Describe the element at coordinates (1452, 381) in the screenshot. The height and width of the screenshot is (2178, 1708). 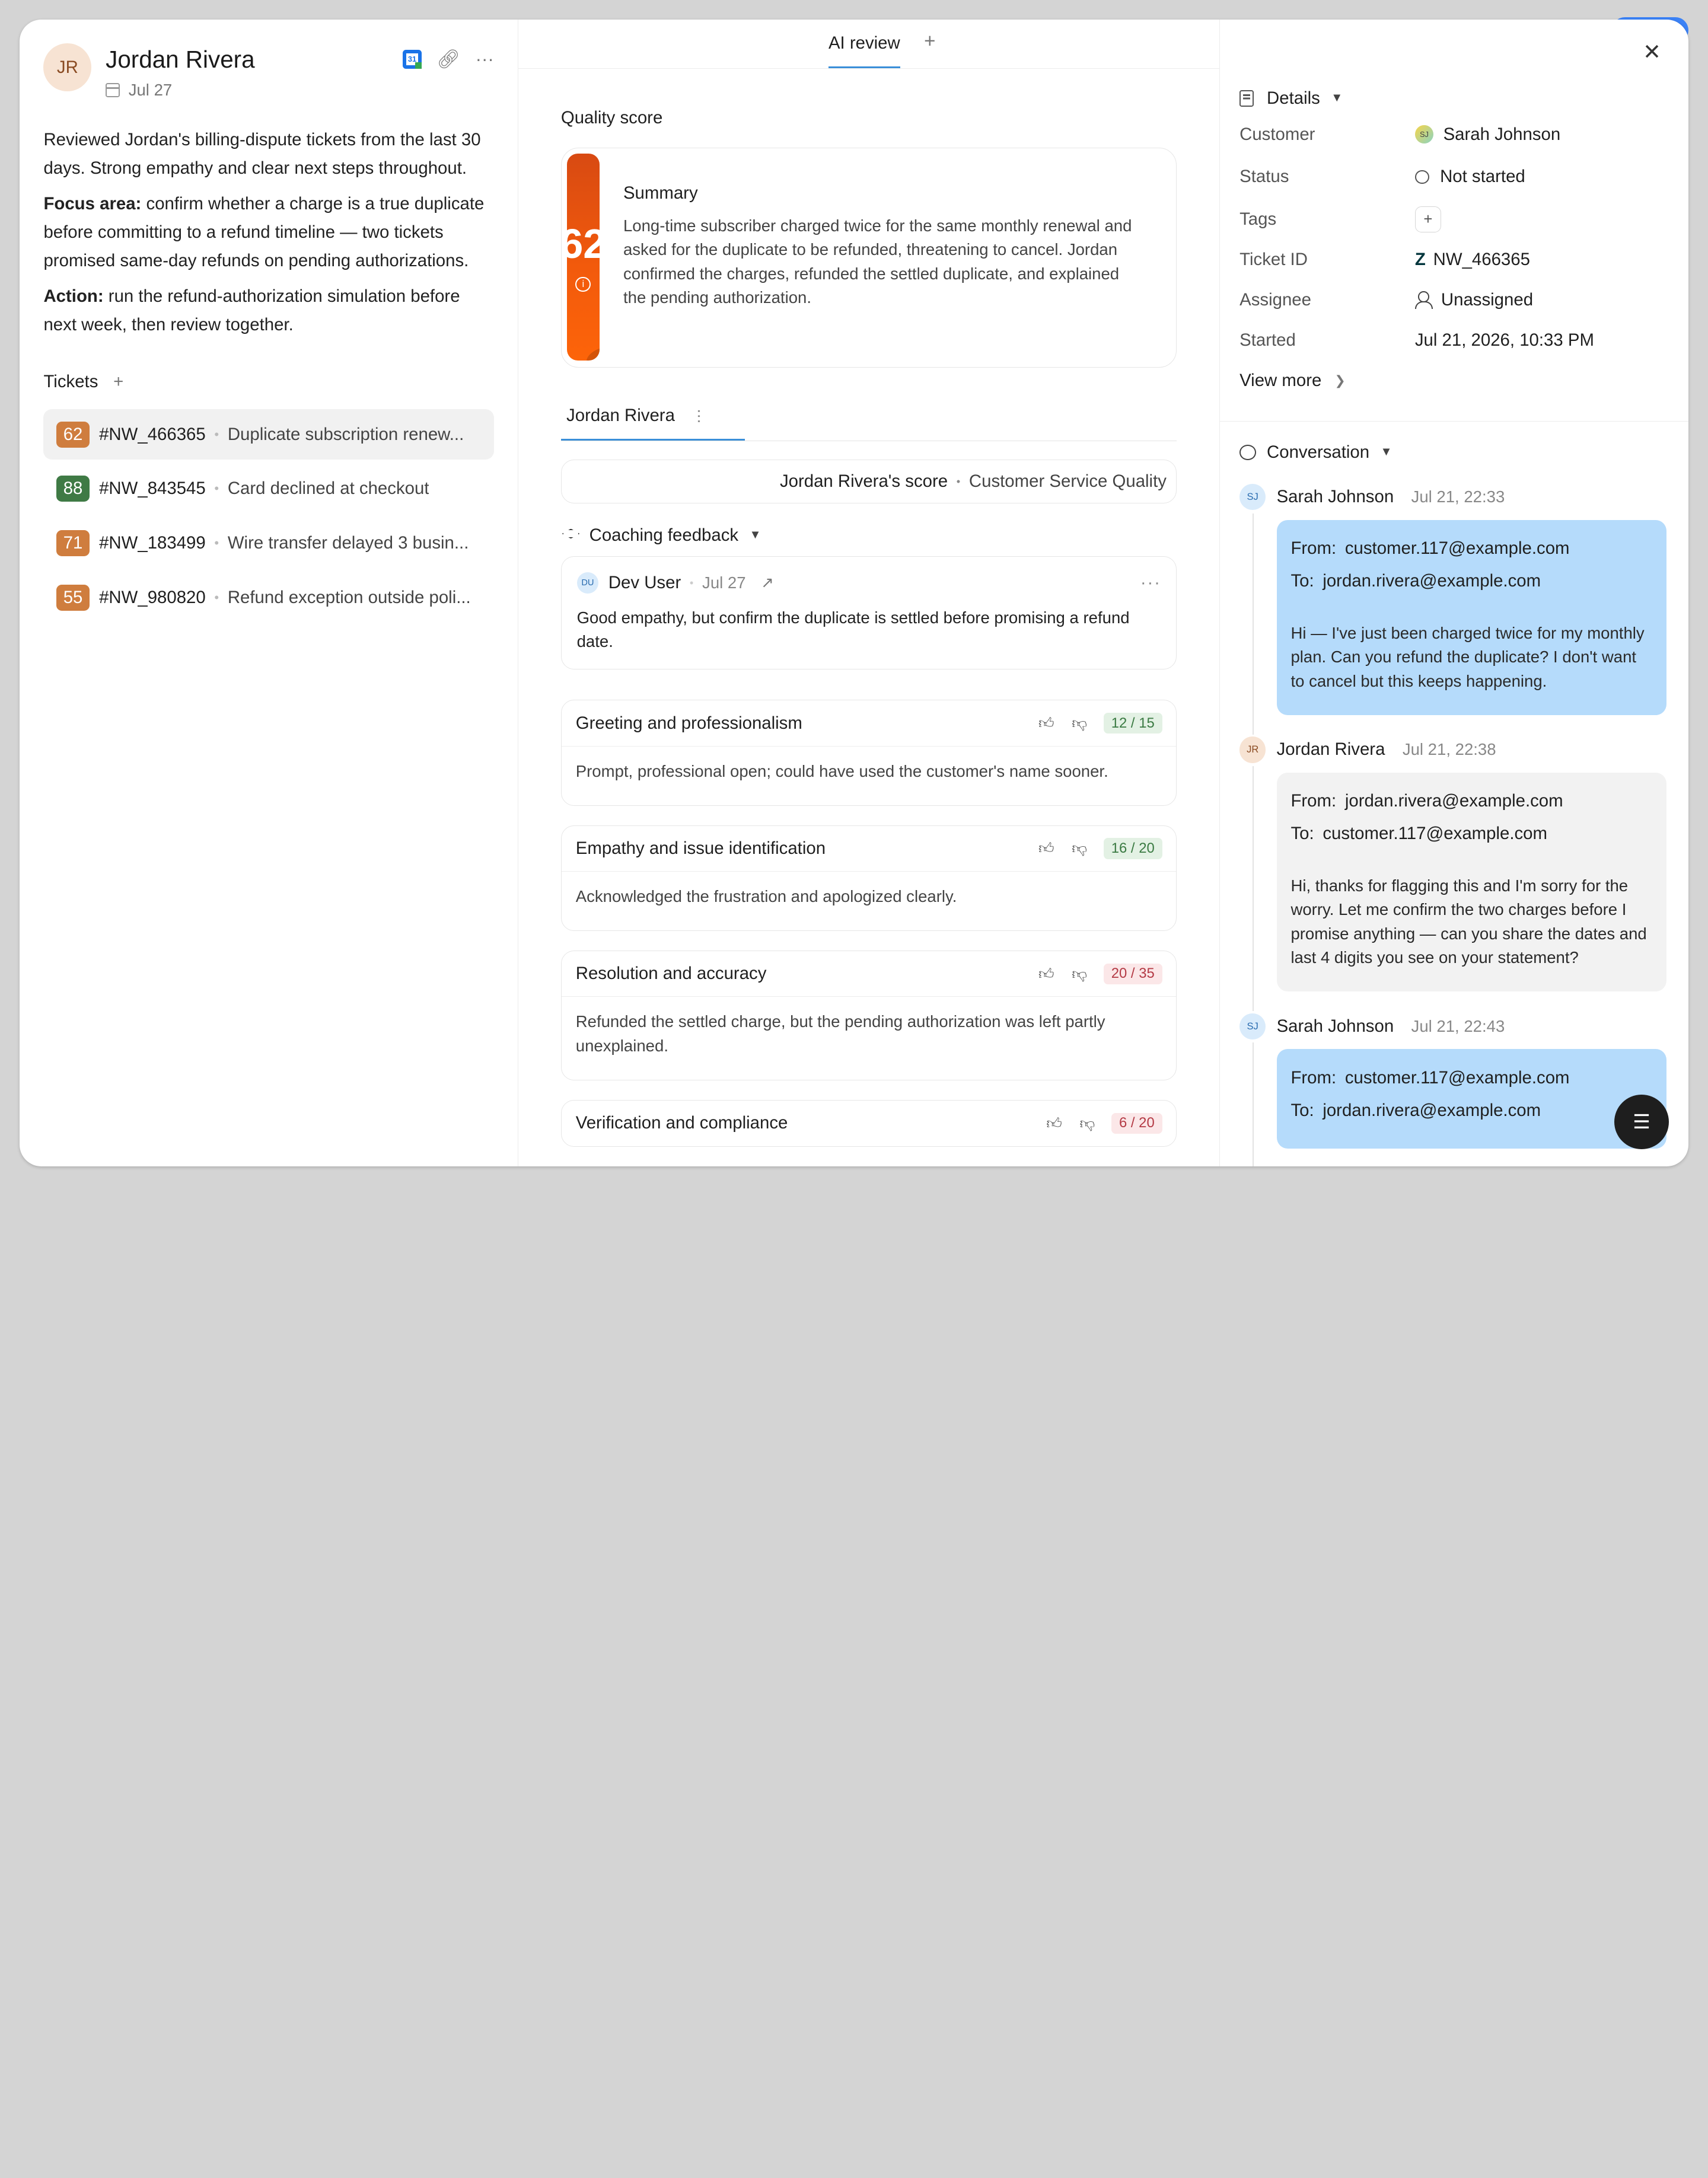
I see `view-more-button: View more ❯` at that location.